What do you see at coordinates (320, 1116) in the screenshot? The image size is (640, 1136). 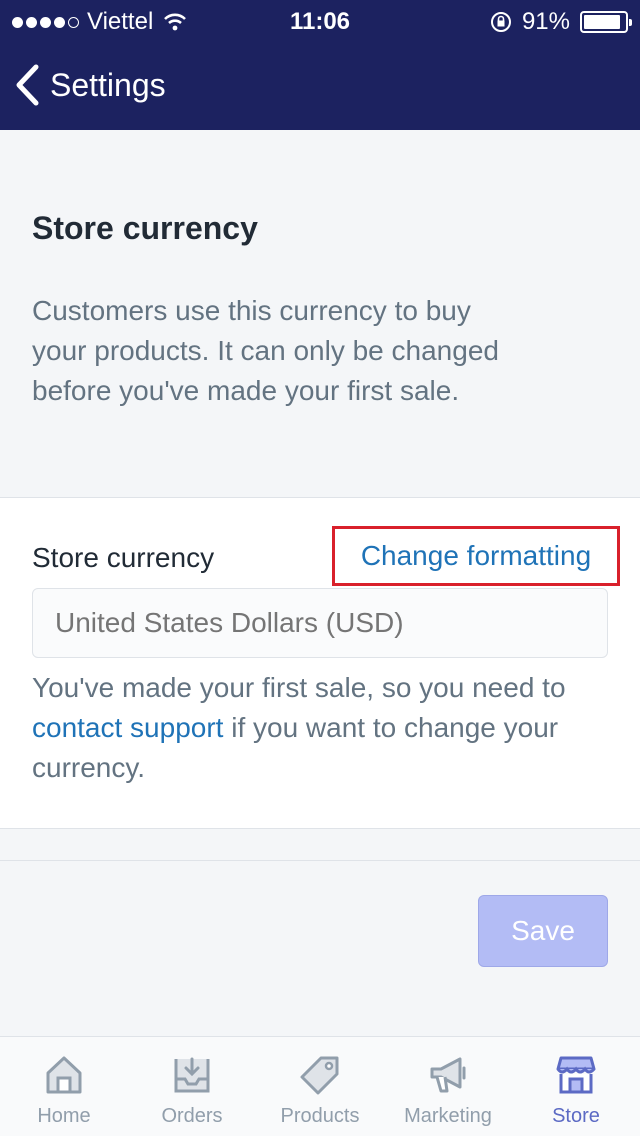 I see `tab-label: Products` at bounding box center [320, 1116].